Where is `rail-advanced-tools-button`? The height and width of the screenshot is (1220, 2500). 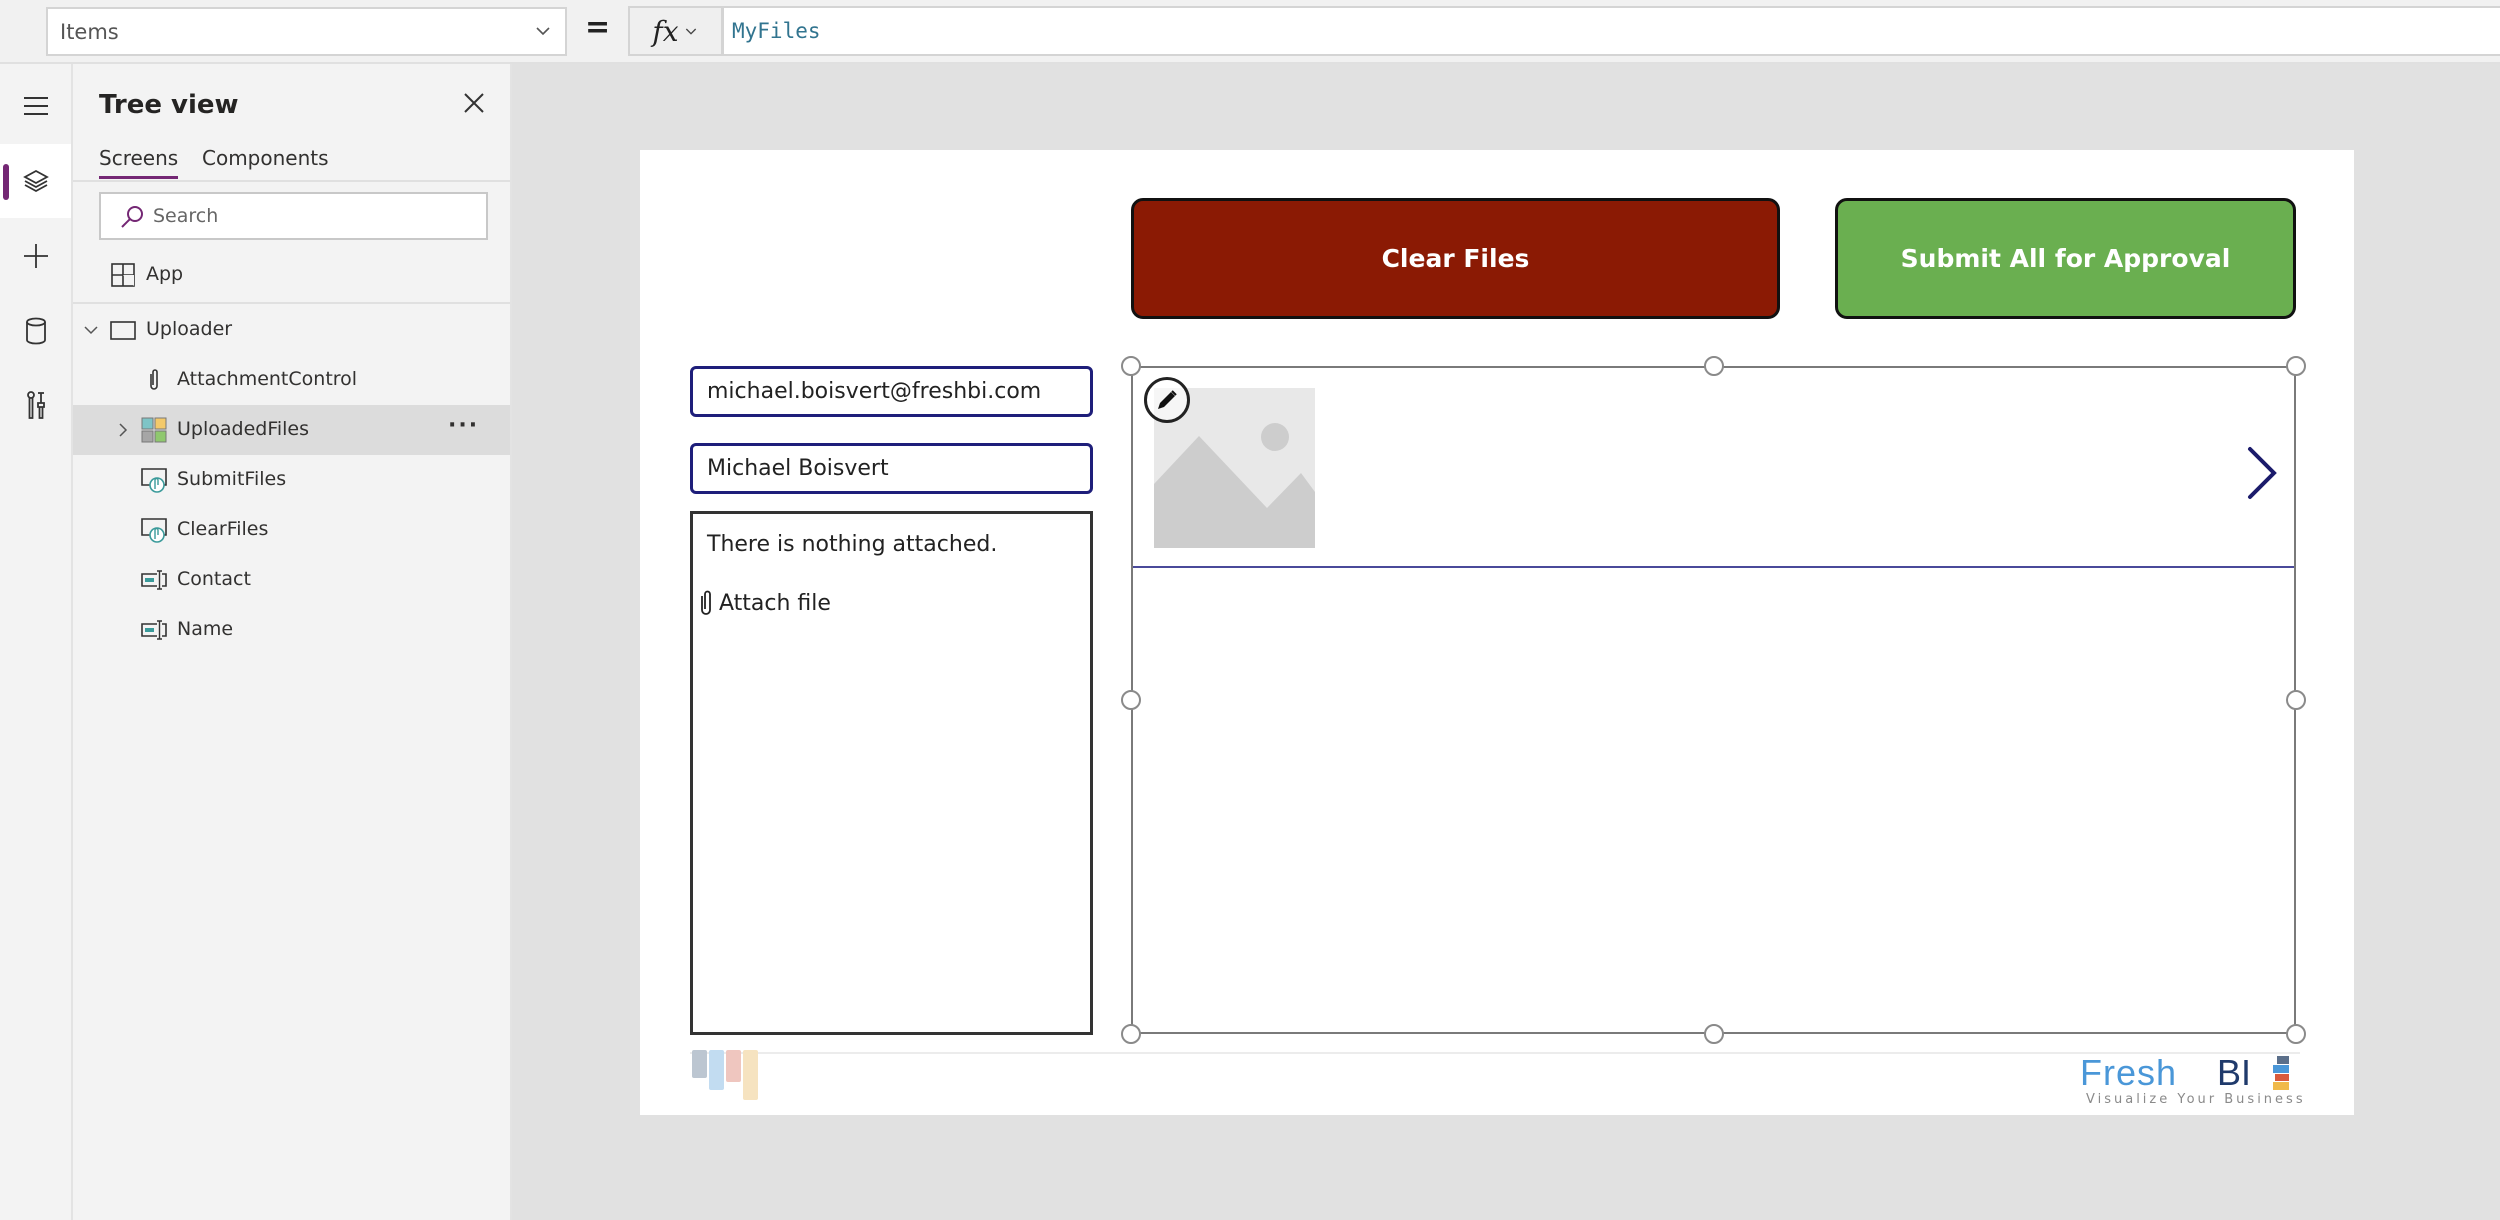 rail-advanced-tools-button is located at coordinates (35, 406).